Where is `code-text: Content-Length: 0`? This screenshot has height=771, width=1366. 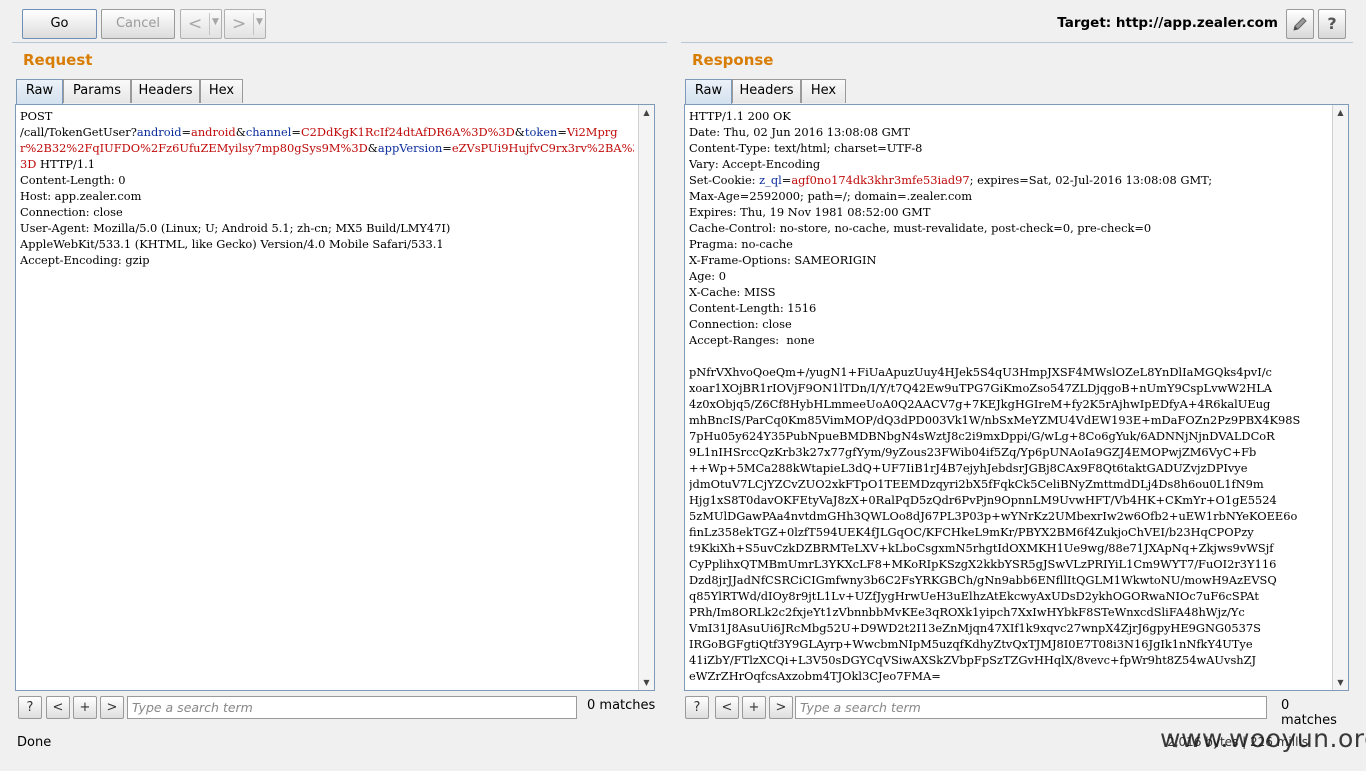 code-text: Content-Length: 0 is located at coordinates (73, 180).